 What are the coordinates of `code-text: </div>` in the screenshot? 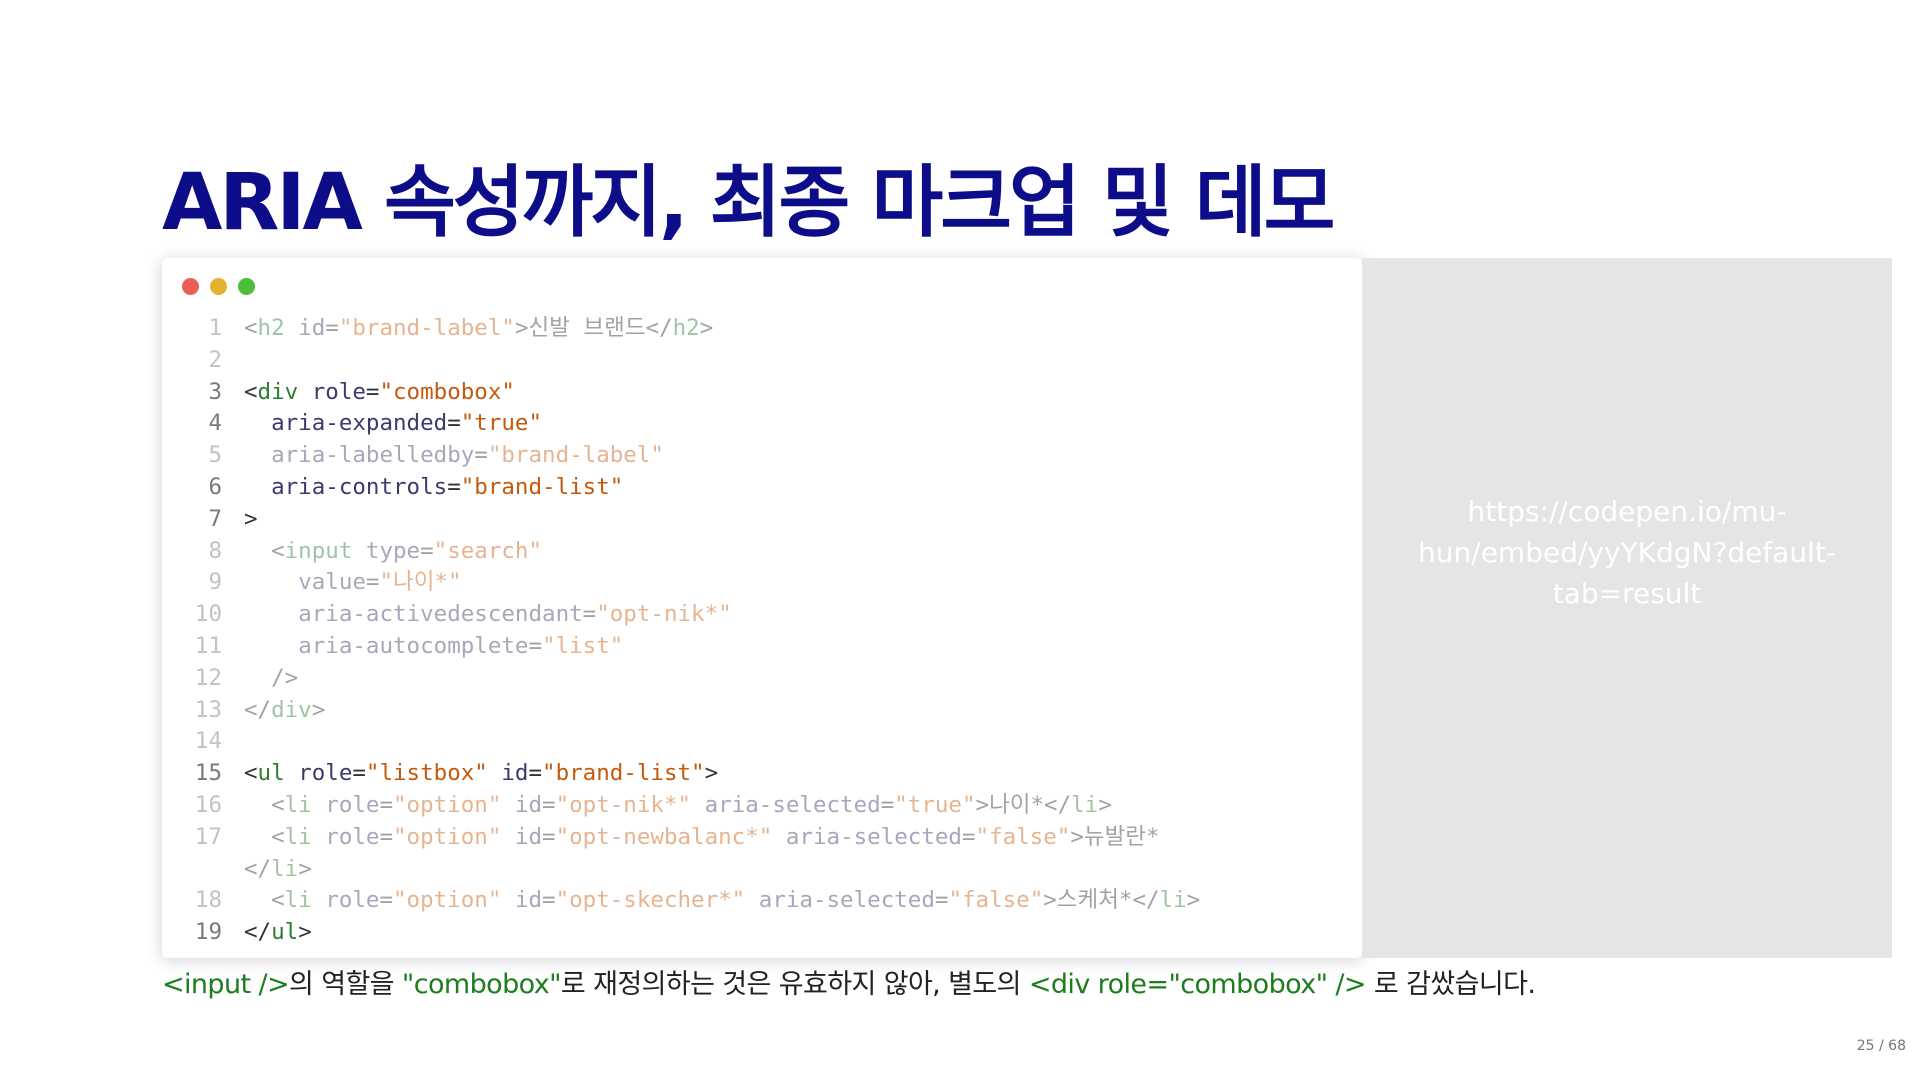 It's located at (284, 711).